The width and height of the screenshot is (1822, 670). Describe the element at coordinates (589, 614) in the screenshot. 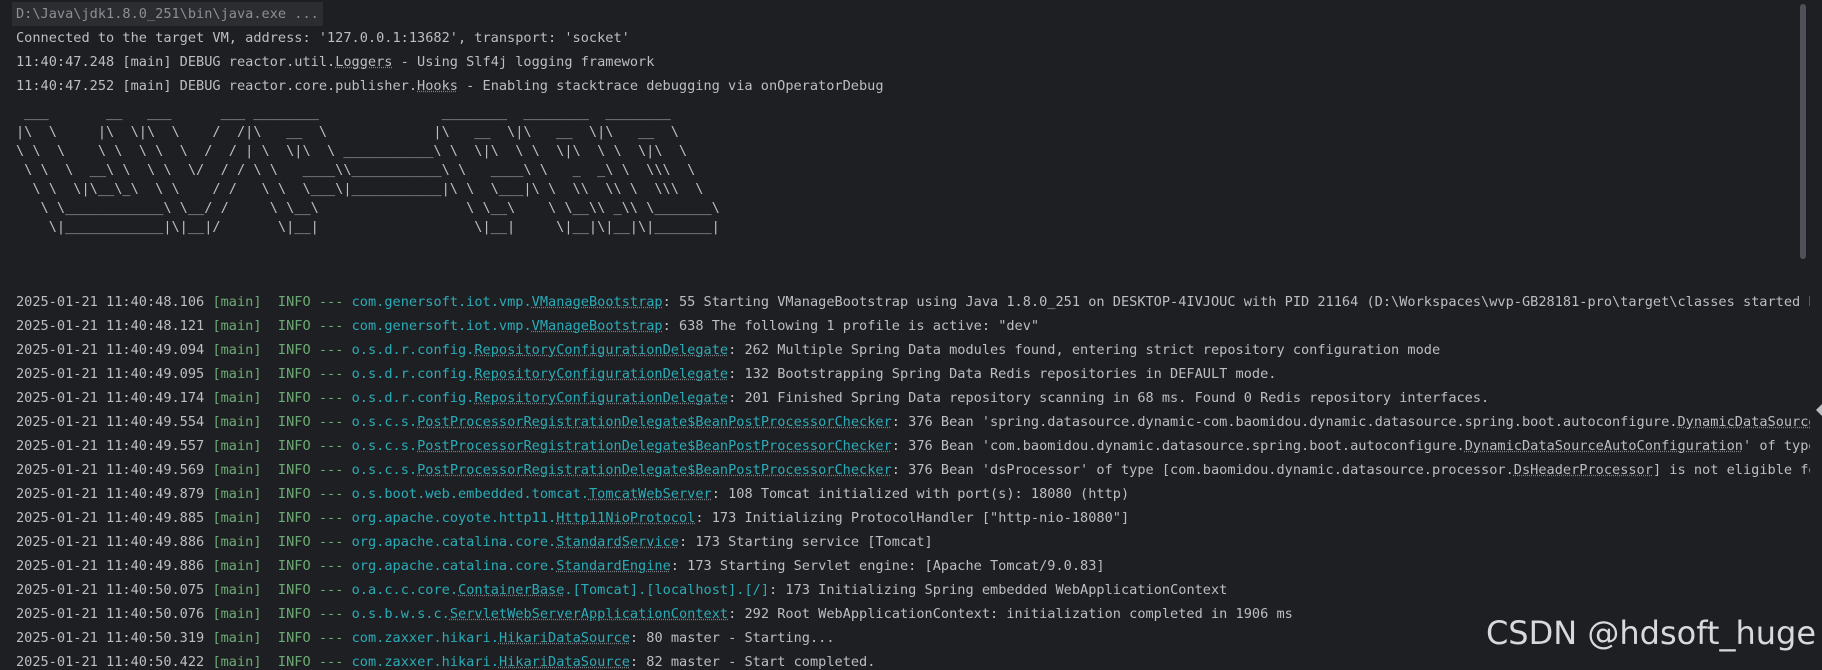

I see `log-logger-class-link: ServletWebServerApplicationContext` at that location.